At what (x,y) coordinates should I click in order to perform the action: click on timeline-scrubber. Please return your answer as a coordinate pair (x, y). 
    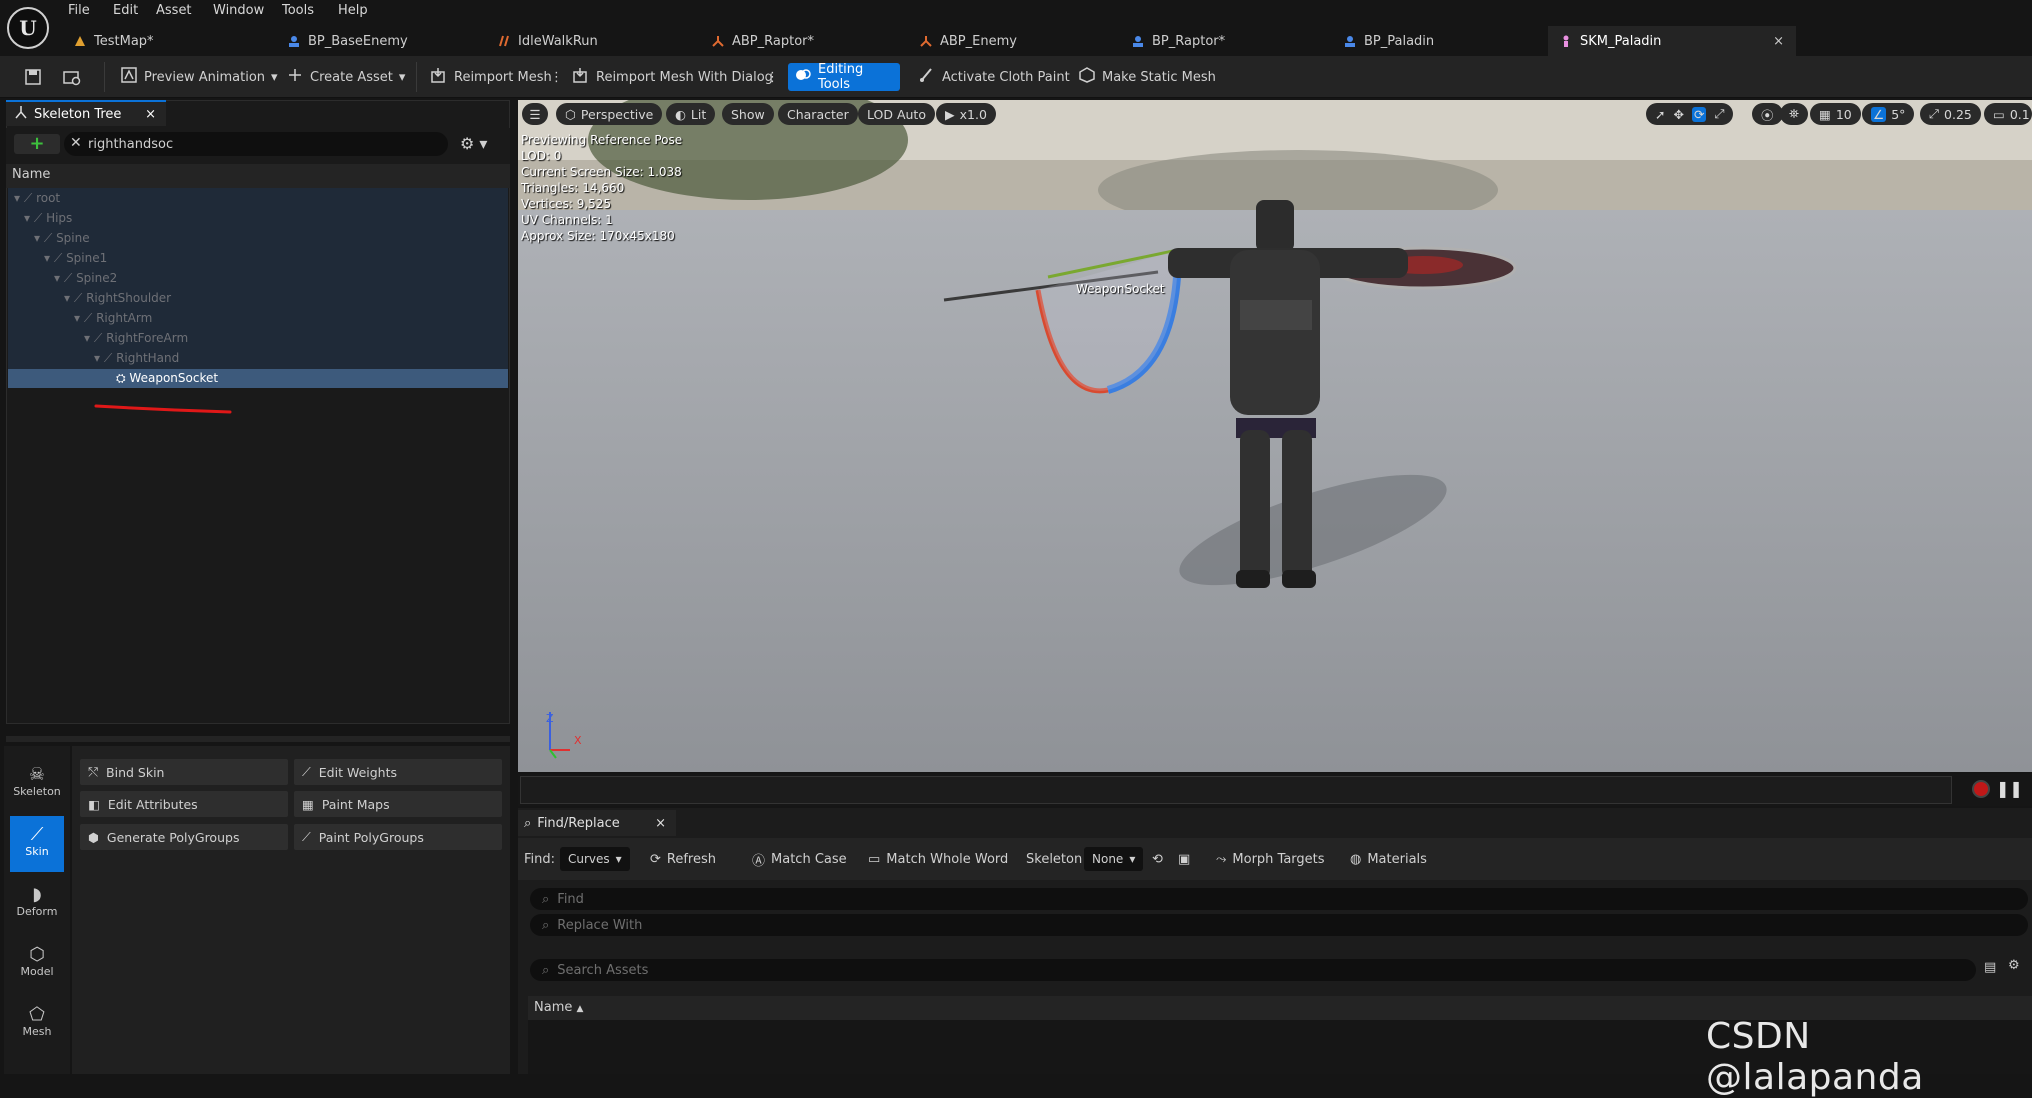
    Looking at the image, I should click on (1236, 790).